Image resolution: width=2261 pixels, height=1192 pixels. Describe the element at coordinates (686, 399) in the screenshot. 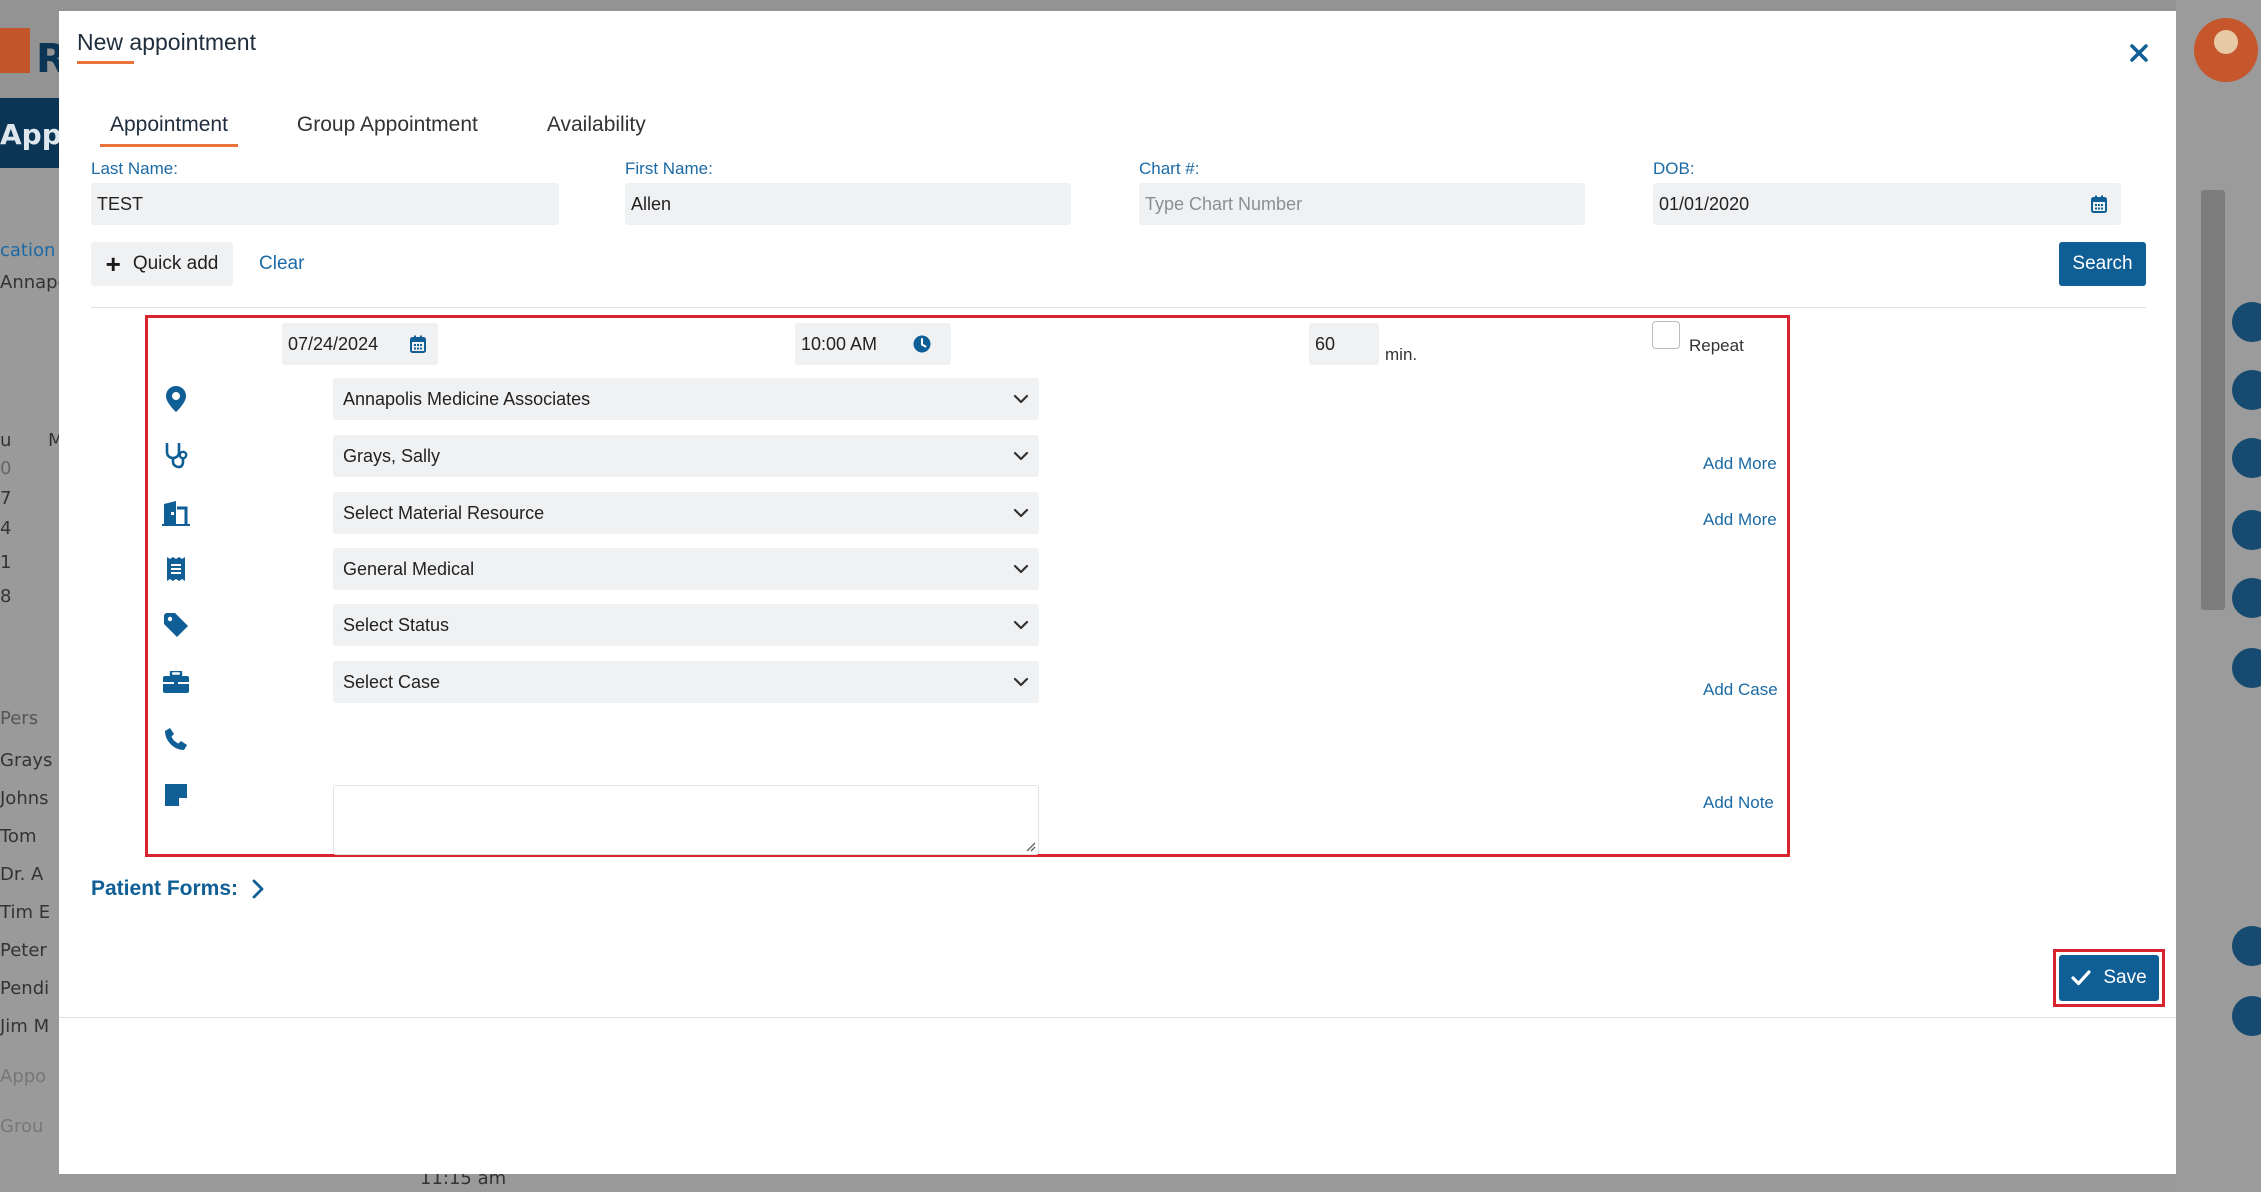

I see `location-select: Annapolis Medicine Associates` at that location.